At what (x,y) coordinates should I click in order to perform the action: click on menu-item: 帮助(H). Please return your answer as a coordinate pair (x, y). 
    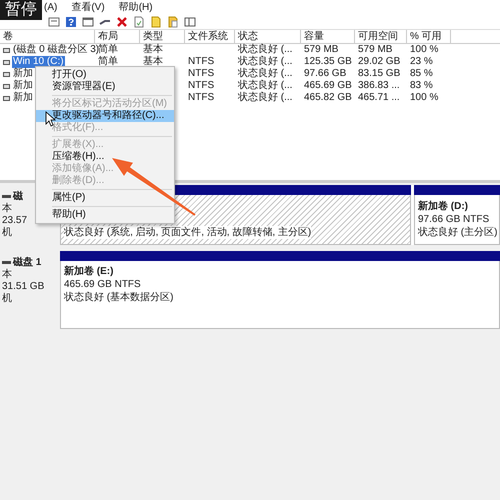
    Looking at the image, I should click on (135, 7).